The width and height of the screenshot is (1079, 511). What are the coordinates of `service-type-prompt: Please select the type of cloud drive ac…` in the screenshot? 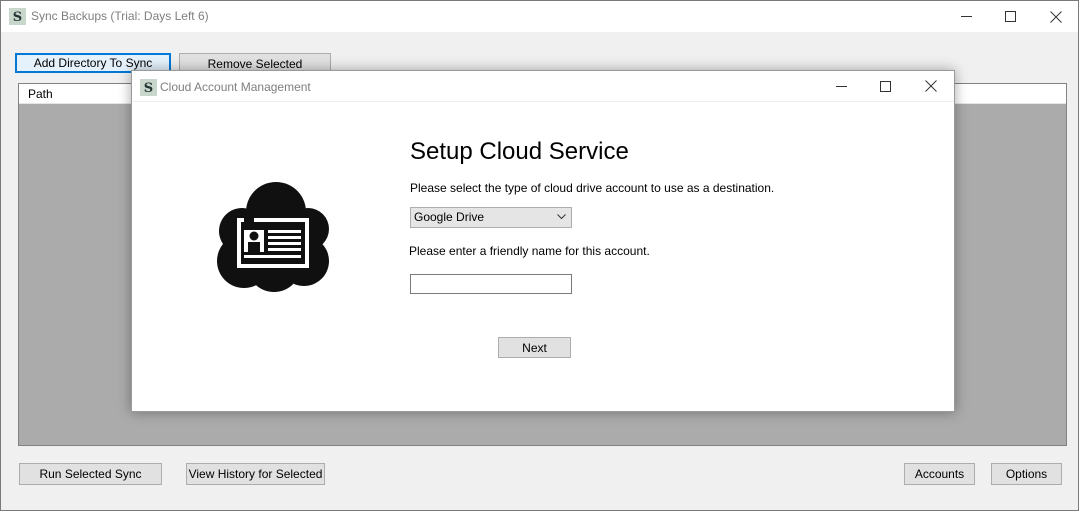 It's located at (592, 188).